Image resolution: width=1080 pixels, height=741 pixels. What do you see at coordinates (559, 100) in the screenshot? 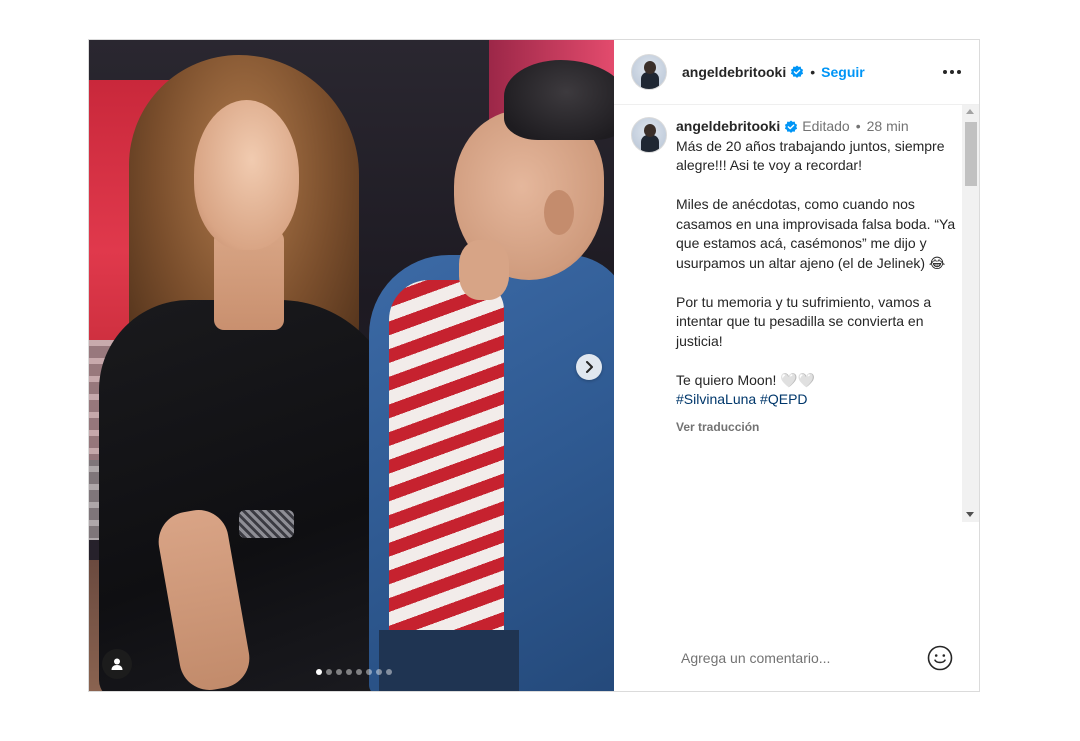
I see `man-hair` at bounding box center [559, 100].